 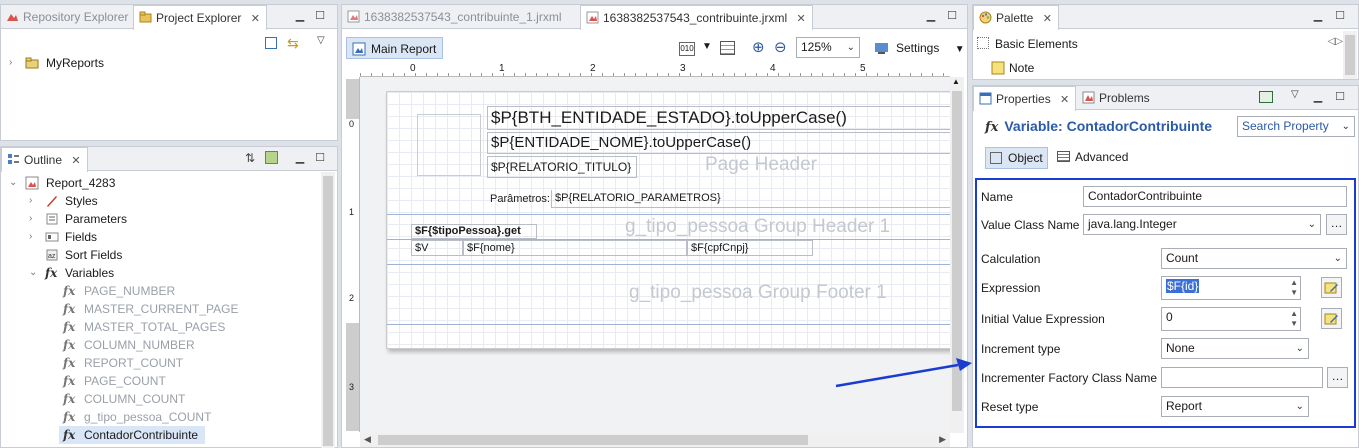 I want to click on collapse-all-icon, so click(x=271, y=43).